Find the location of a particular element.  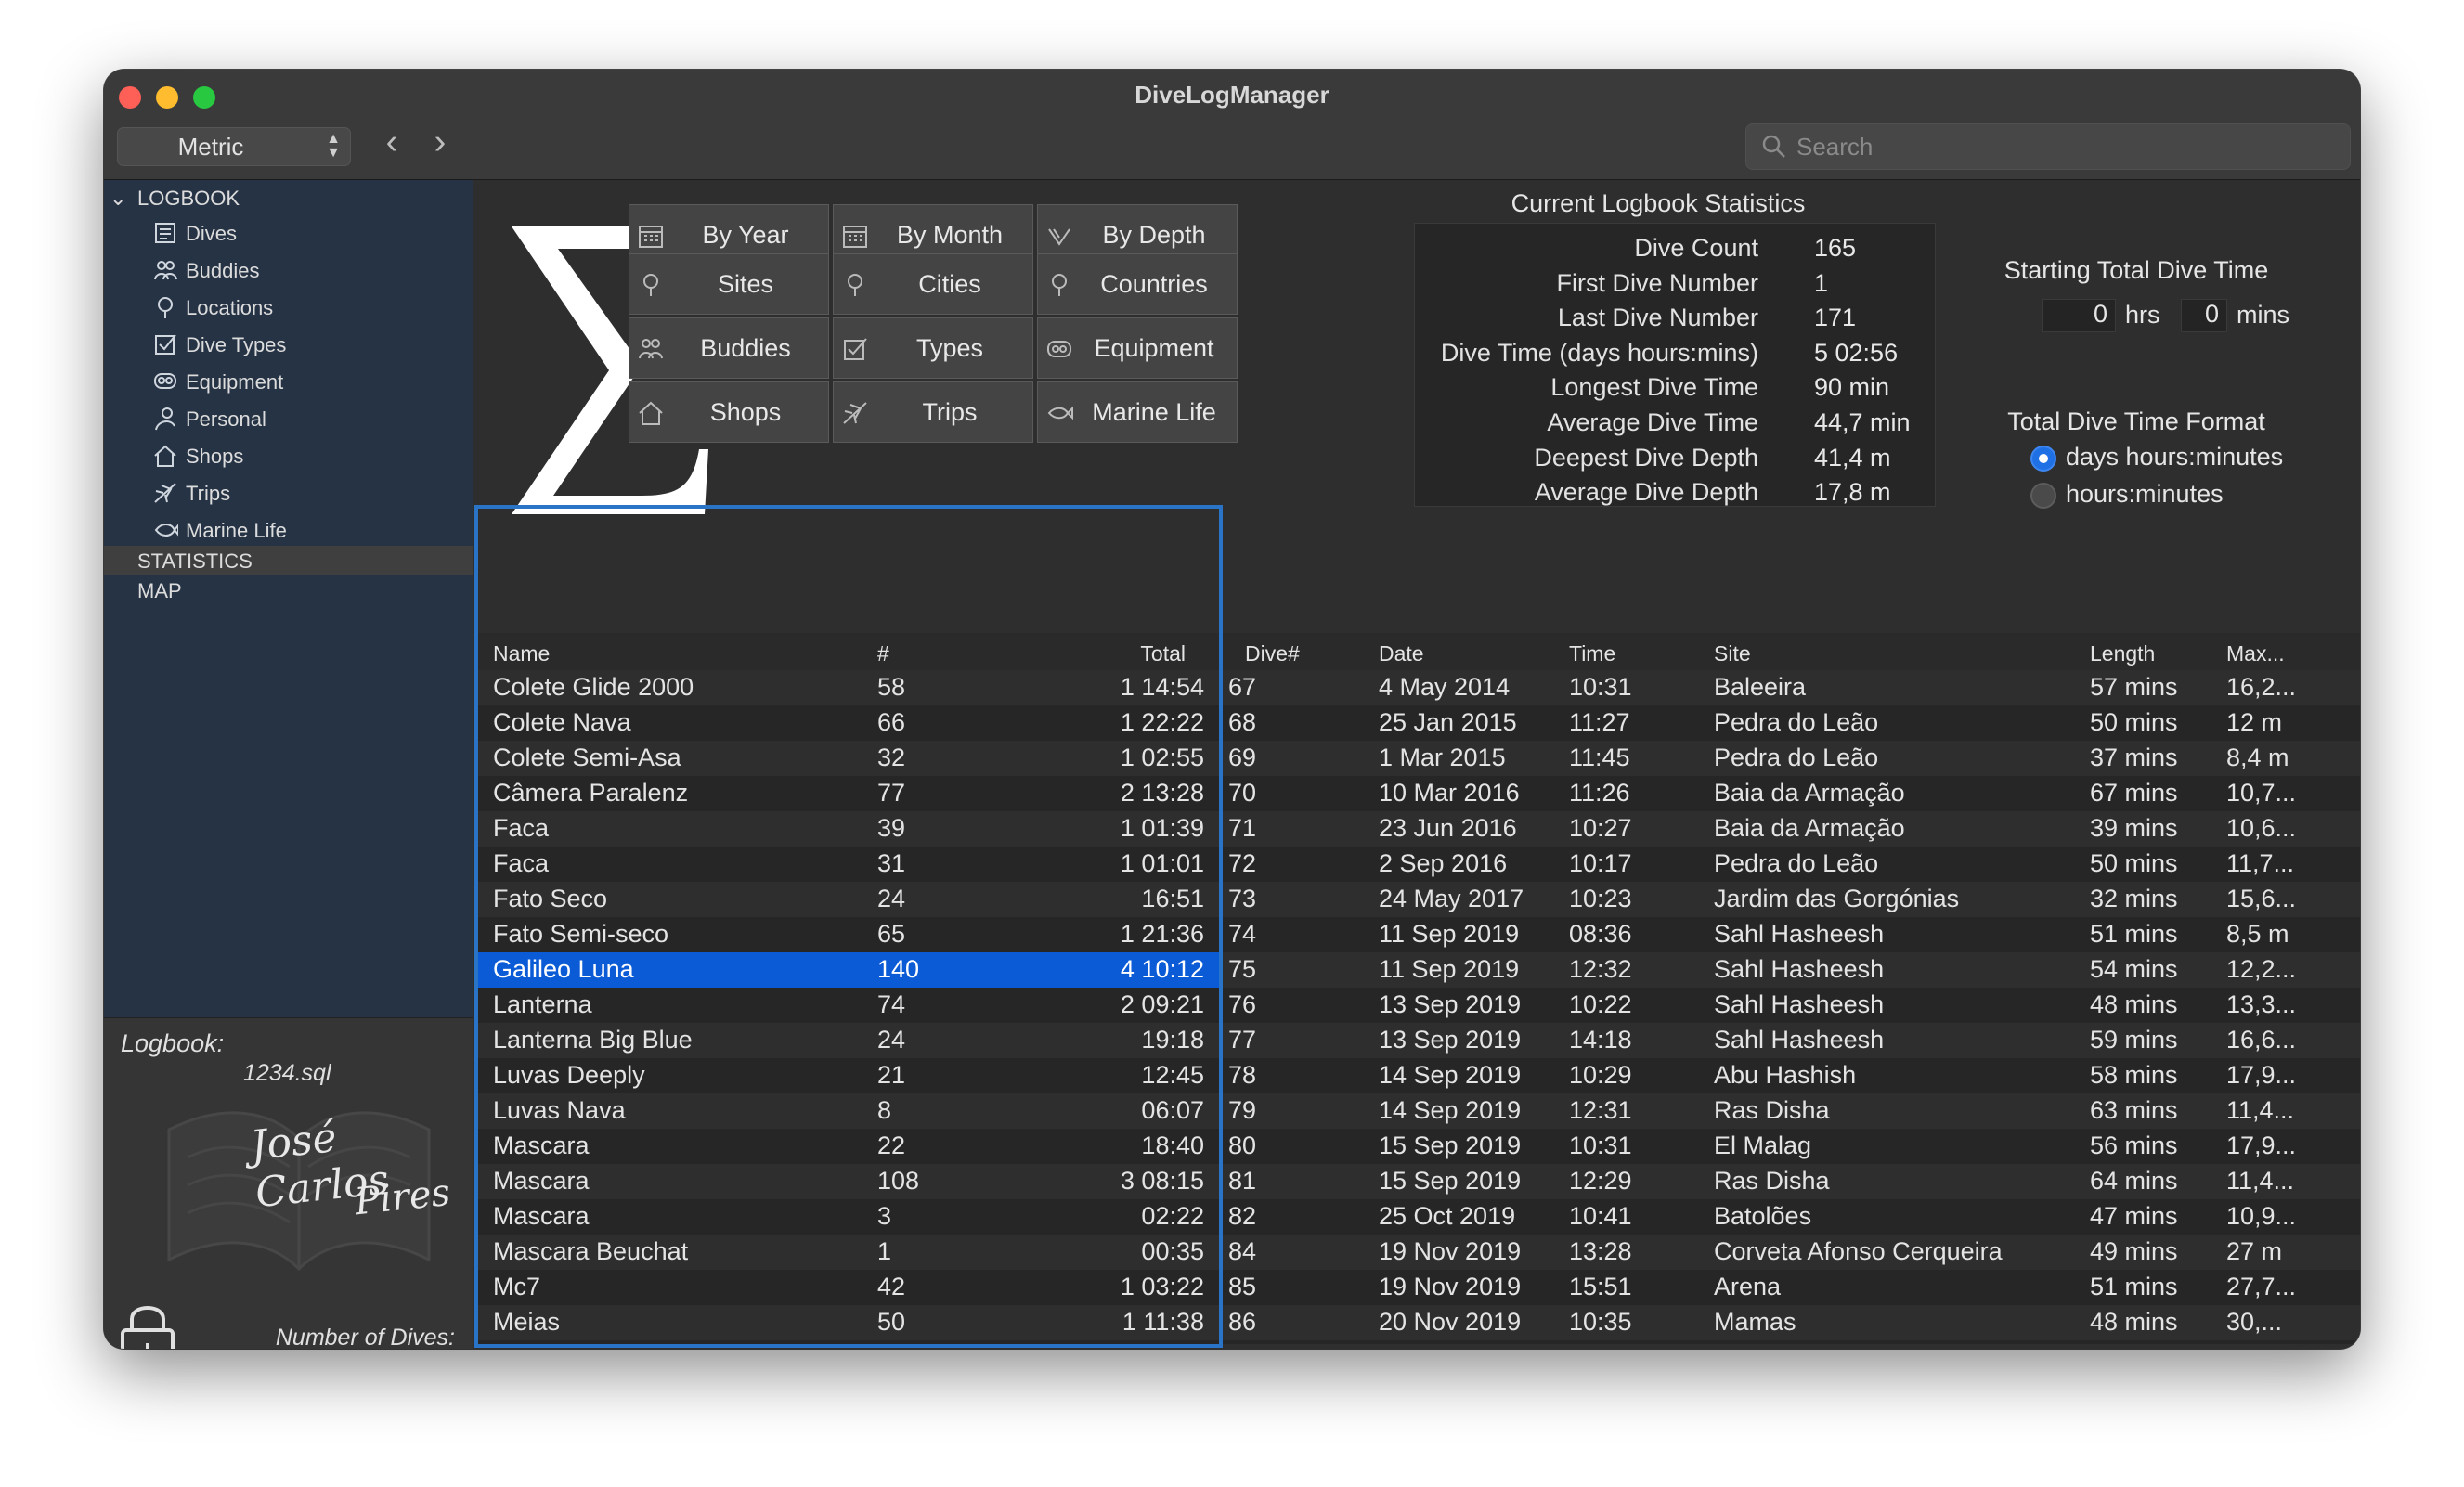

table-row: Luvas Nava 8 06:07 is located at coordinates (848, 1111).